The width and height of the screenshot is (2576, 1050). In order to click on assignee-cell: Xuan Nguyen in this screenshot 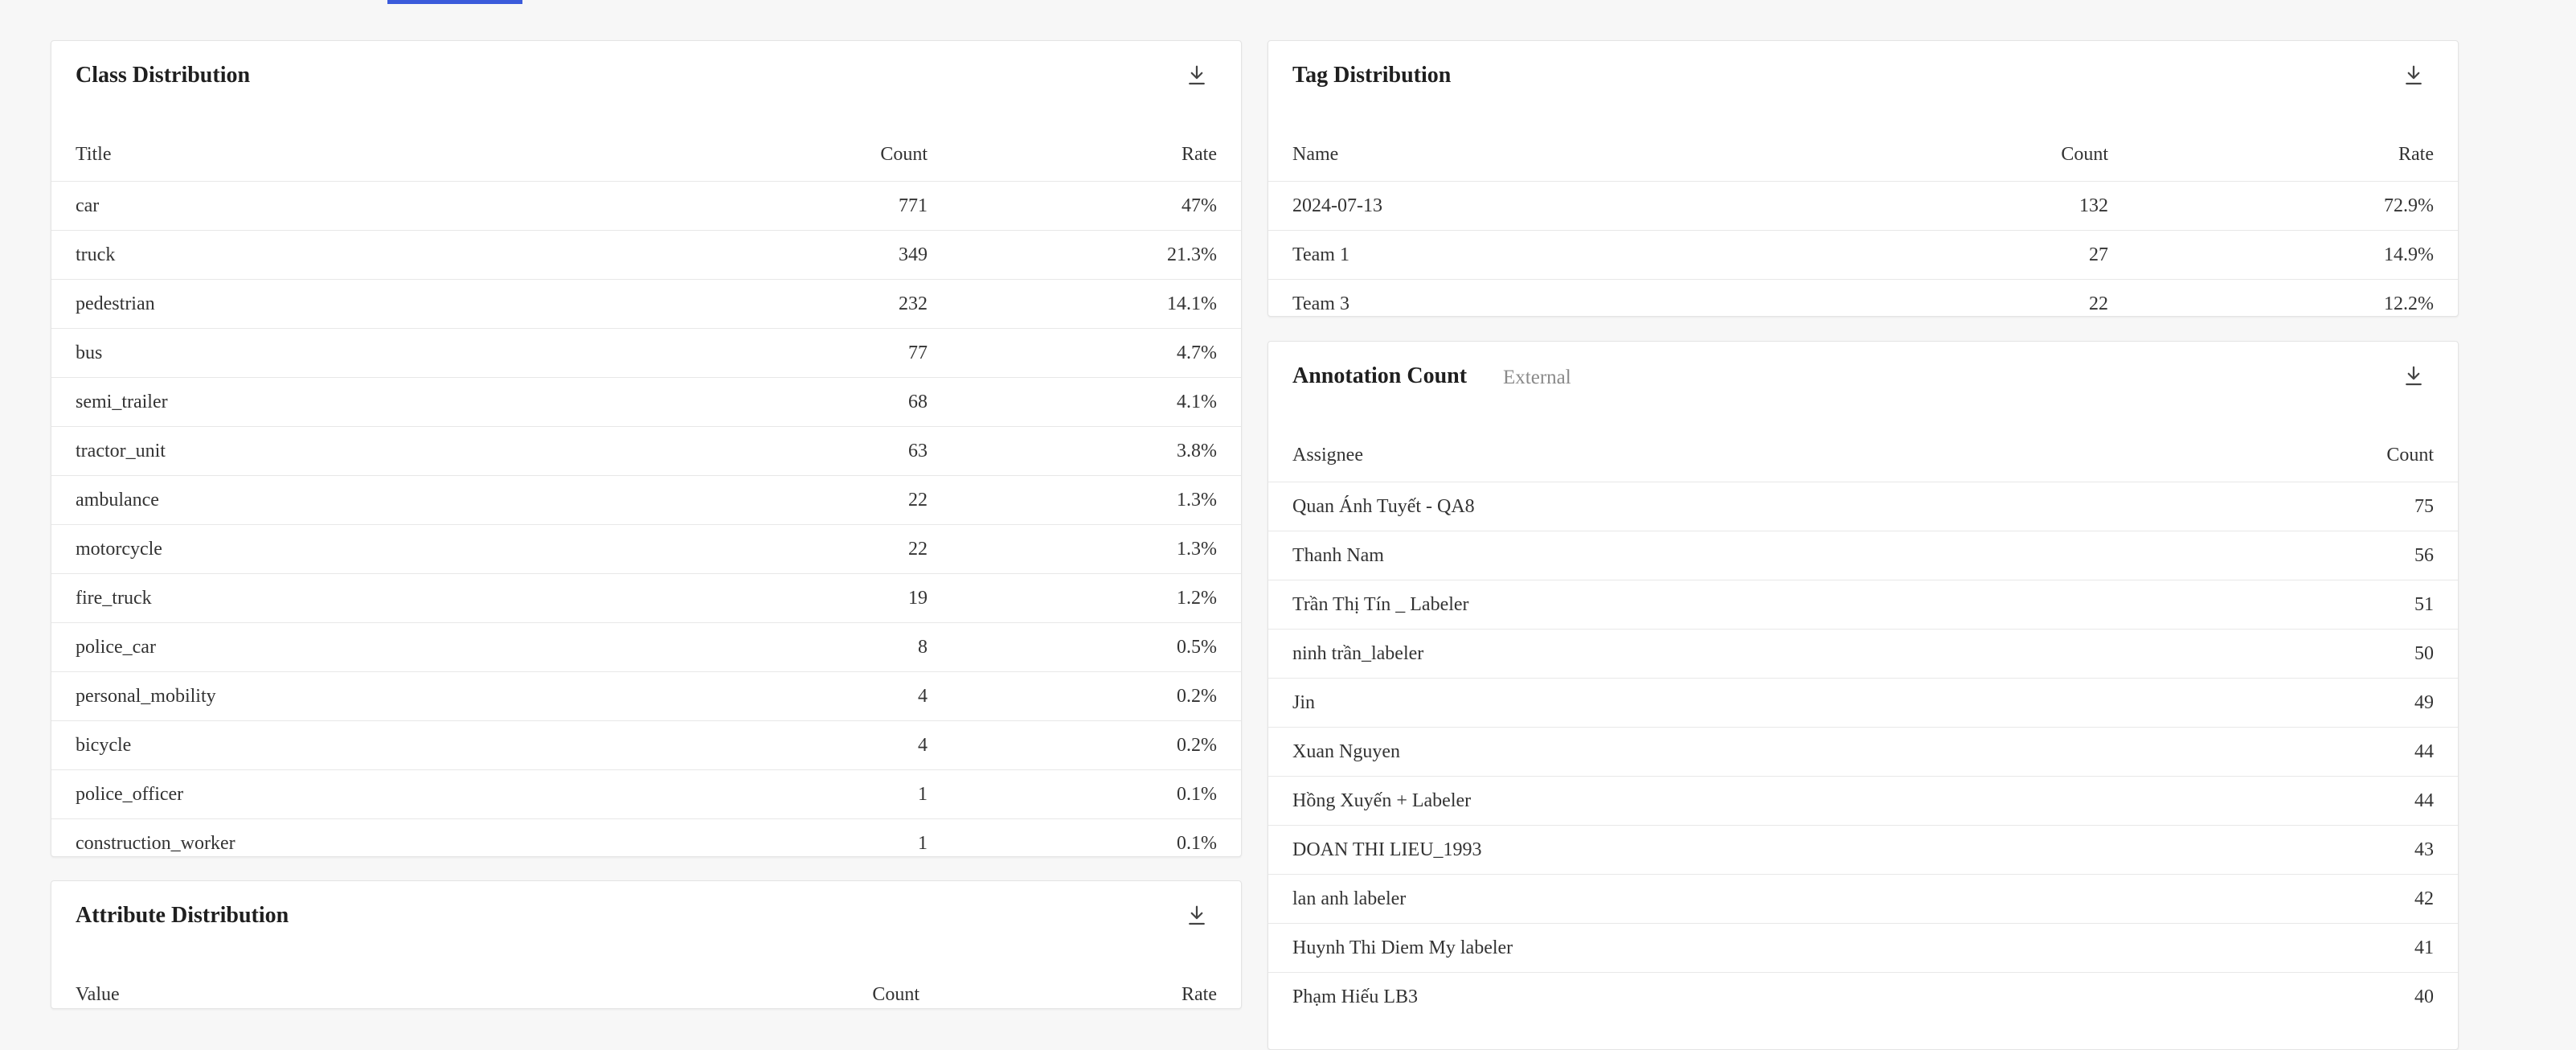, I will do `click(1702, 752)`.